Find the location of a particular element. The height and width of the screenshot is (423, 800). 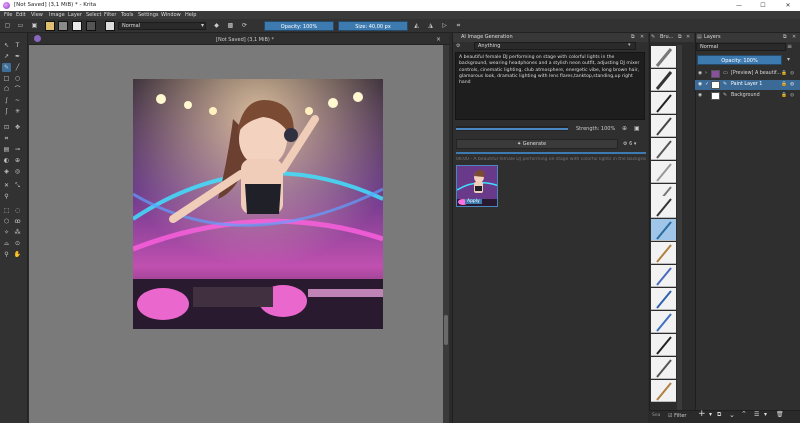

float-panel-icon: ⧉ is located at coordinates (680, 37).